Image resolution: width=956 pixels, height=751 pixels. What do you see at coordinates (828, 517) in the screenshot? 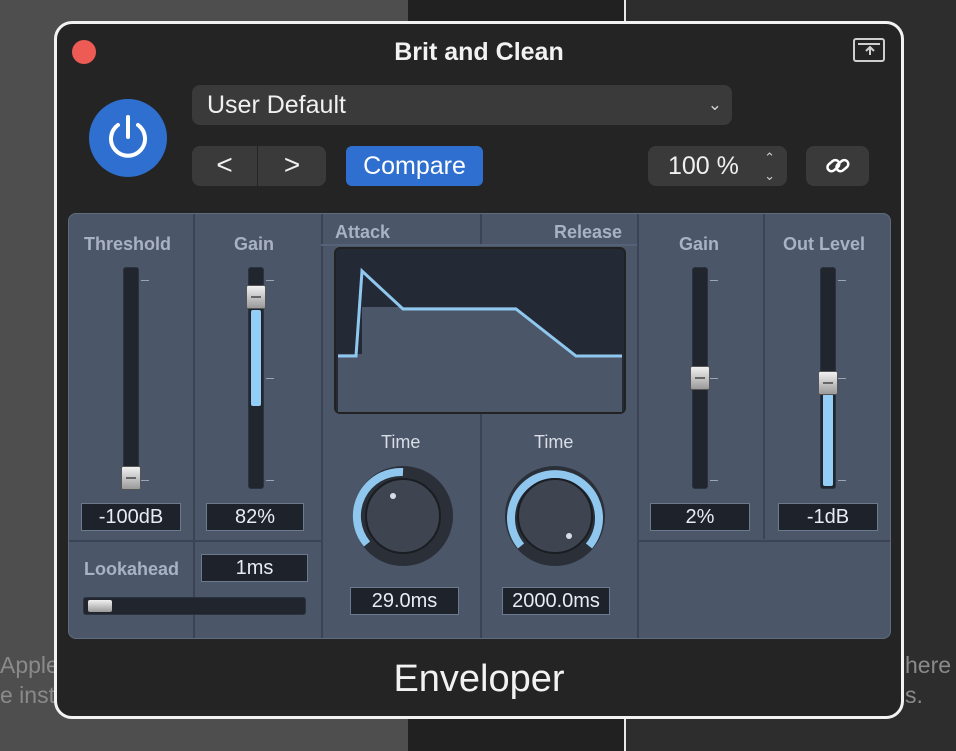
I see `out-level-value: -1dB` at bounding box center [828, 517].